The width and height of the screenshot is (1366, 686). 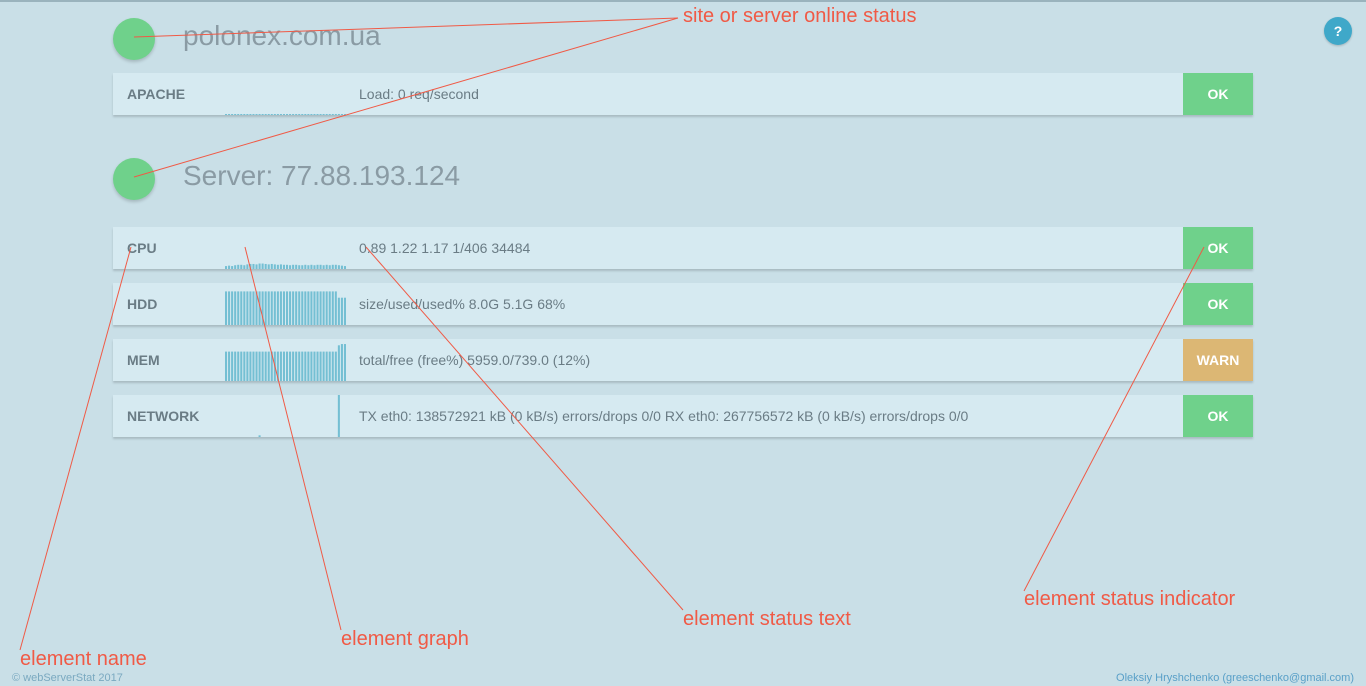 I want to click on help-button: ?, so click(x=1338, y=31).